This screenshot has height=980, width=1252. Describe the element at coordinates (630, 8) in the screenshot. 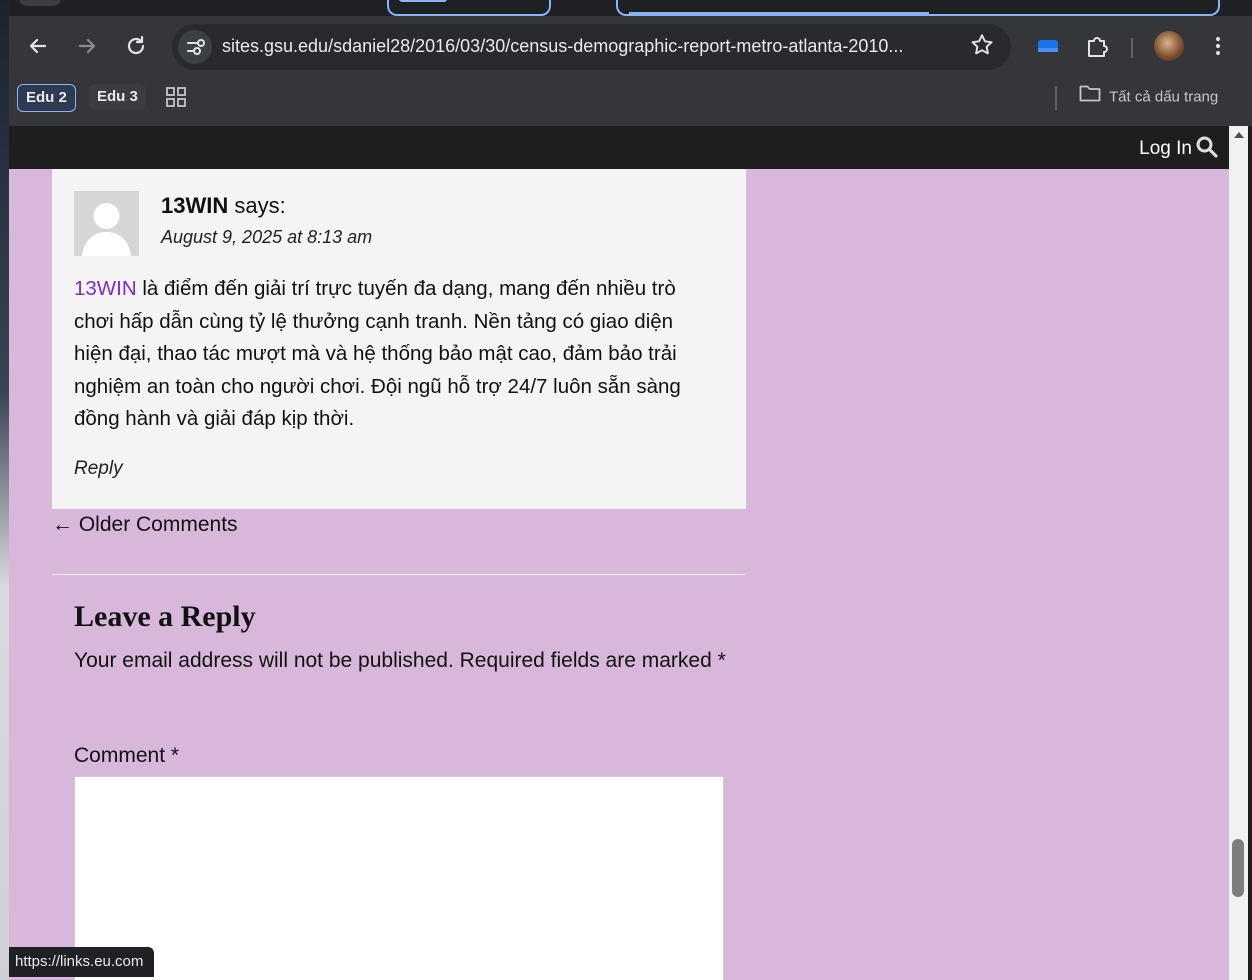

I see `tab-strip` at that location.